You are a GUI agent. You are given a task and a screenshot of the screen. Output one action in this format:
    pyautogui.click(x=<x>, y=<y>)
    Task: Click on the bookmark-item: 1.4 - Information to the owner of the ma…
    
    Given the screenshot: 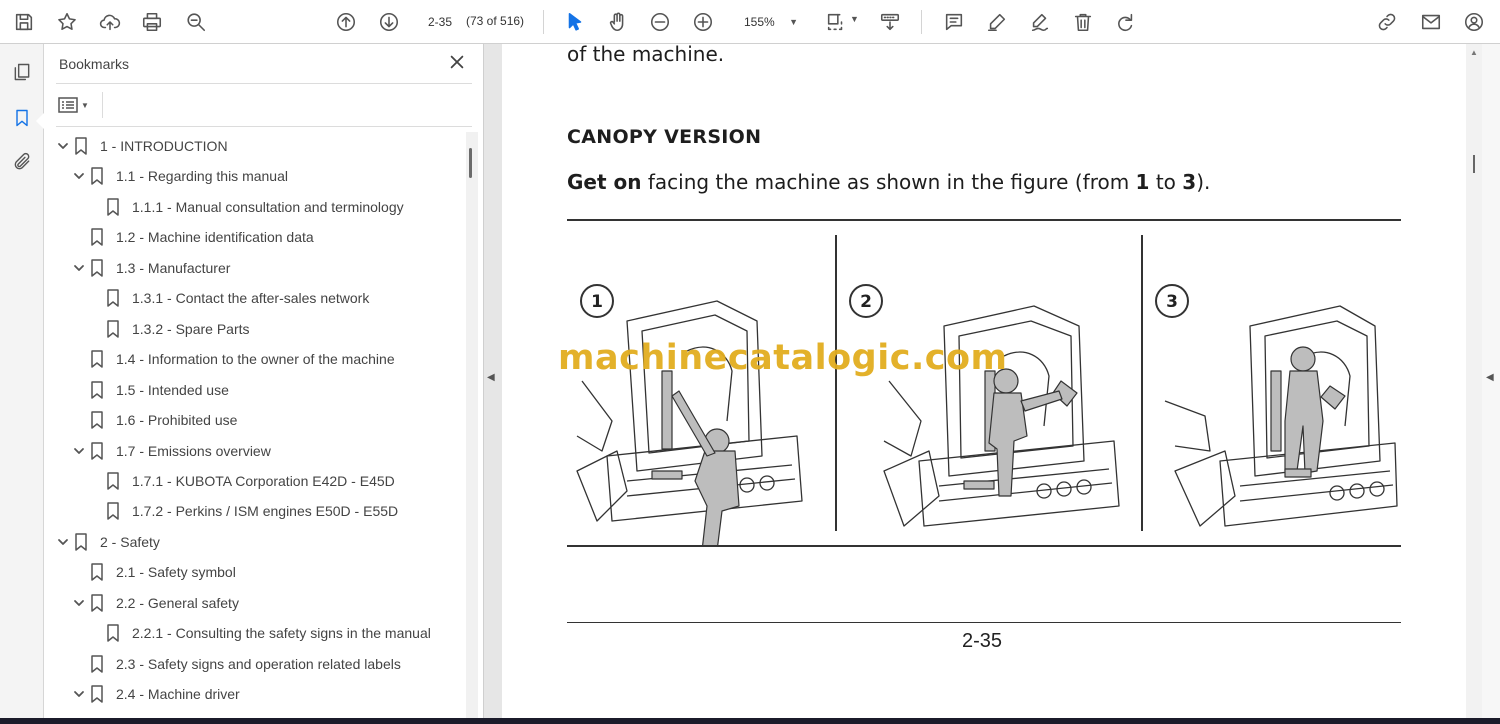 What is the action you would take?
    pyautogui.click(x=233, y=359)
    